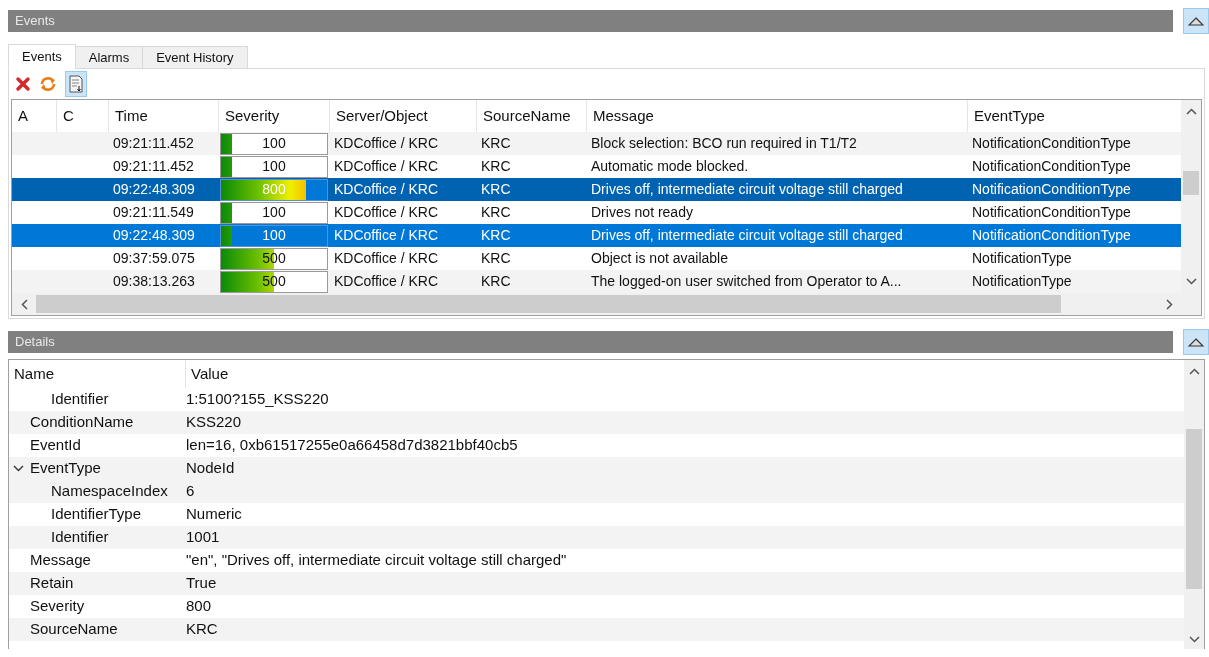  I want to click on scroll-left-icon, so click(24, 304).